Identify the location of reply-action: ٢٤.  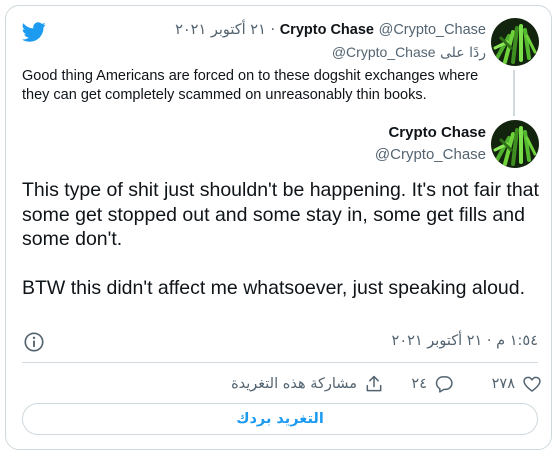
(432, 384).